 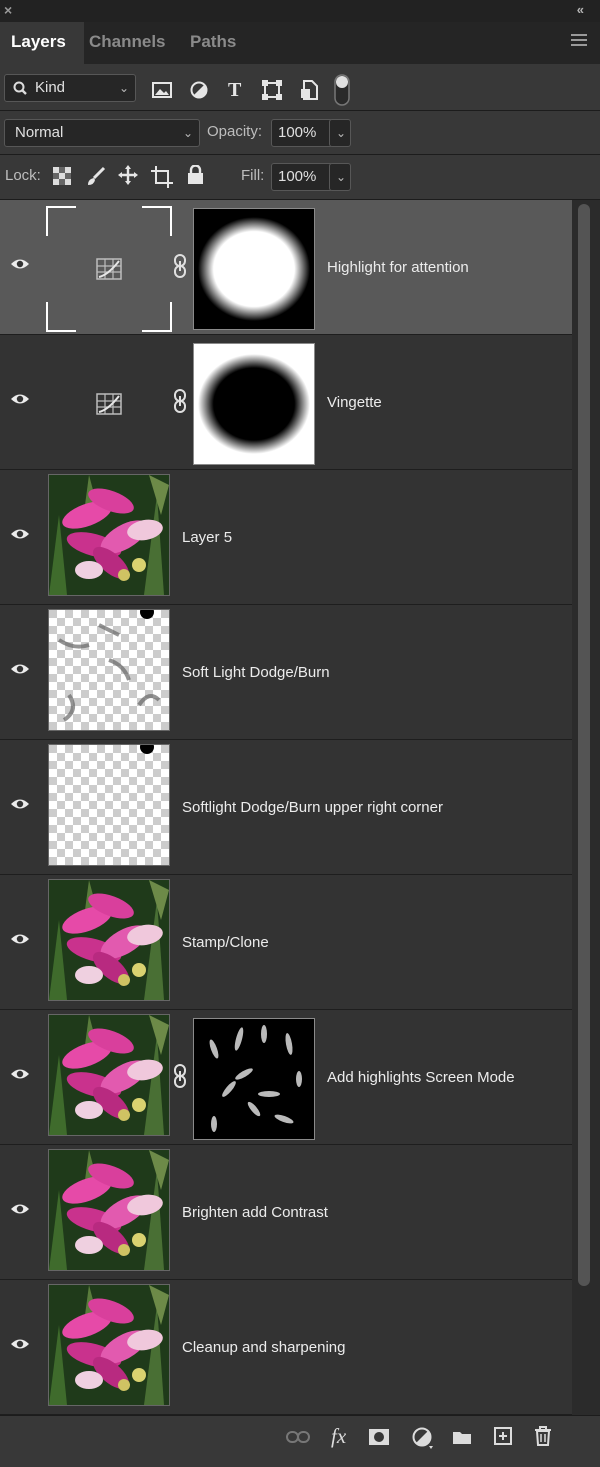 I want to click on tab-bar: Layers Channels Paths, so click(x=300, y=43).